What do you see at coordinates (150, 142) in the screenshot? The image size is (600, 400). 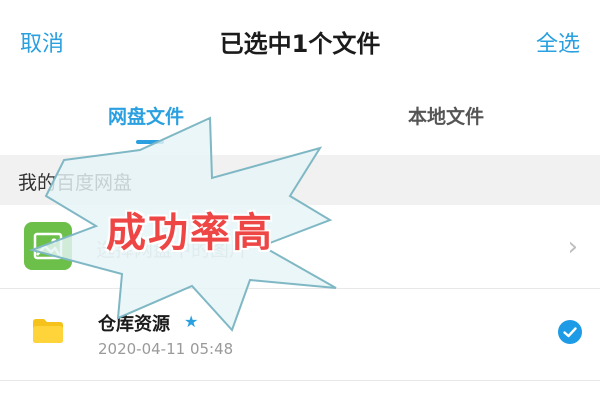 I see `active-tab-indicator` at bounding box center [150, 142].